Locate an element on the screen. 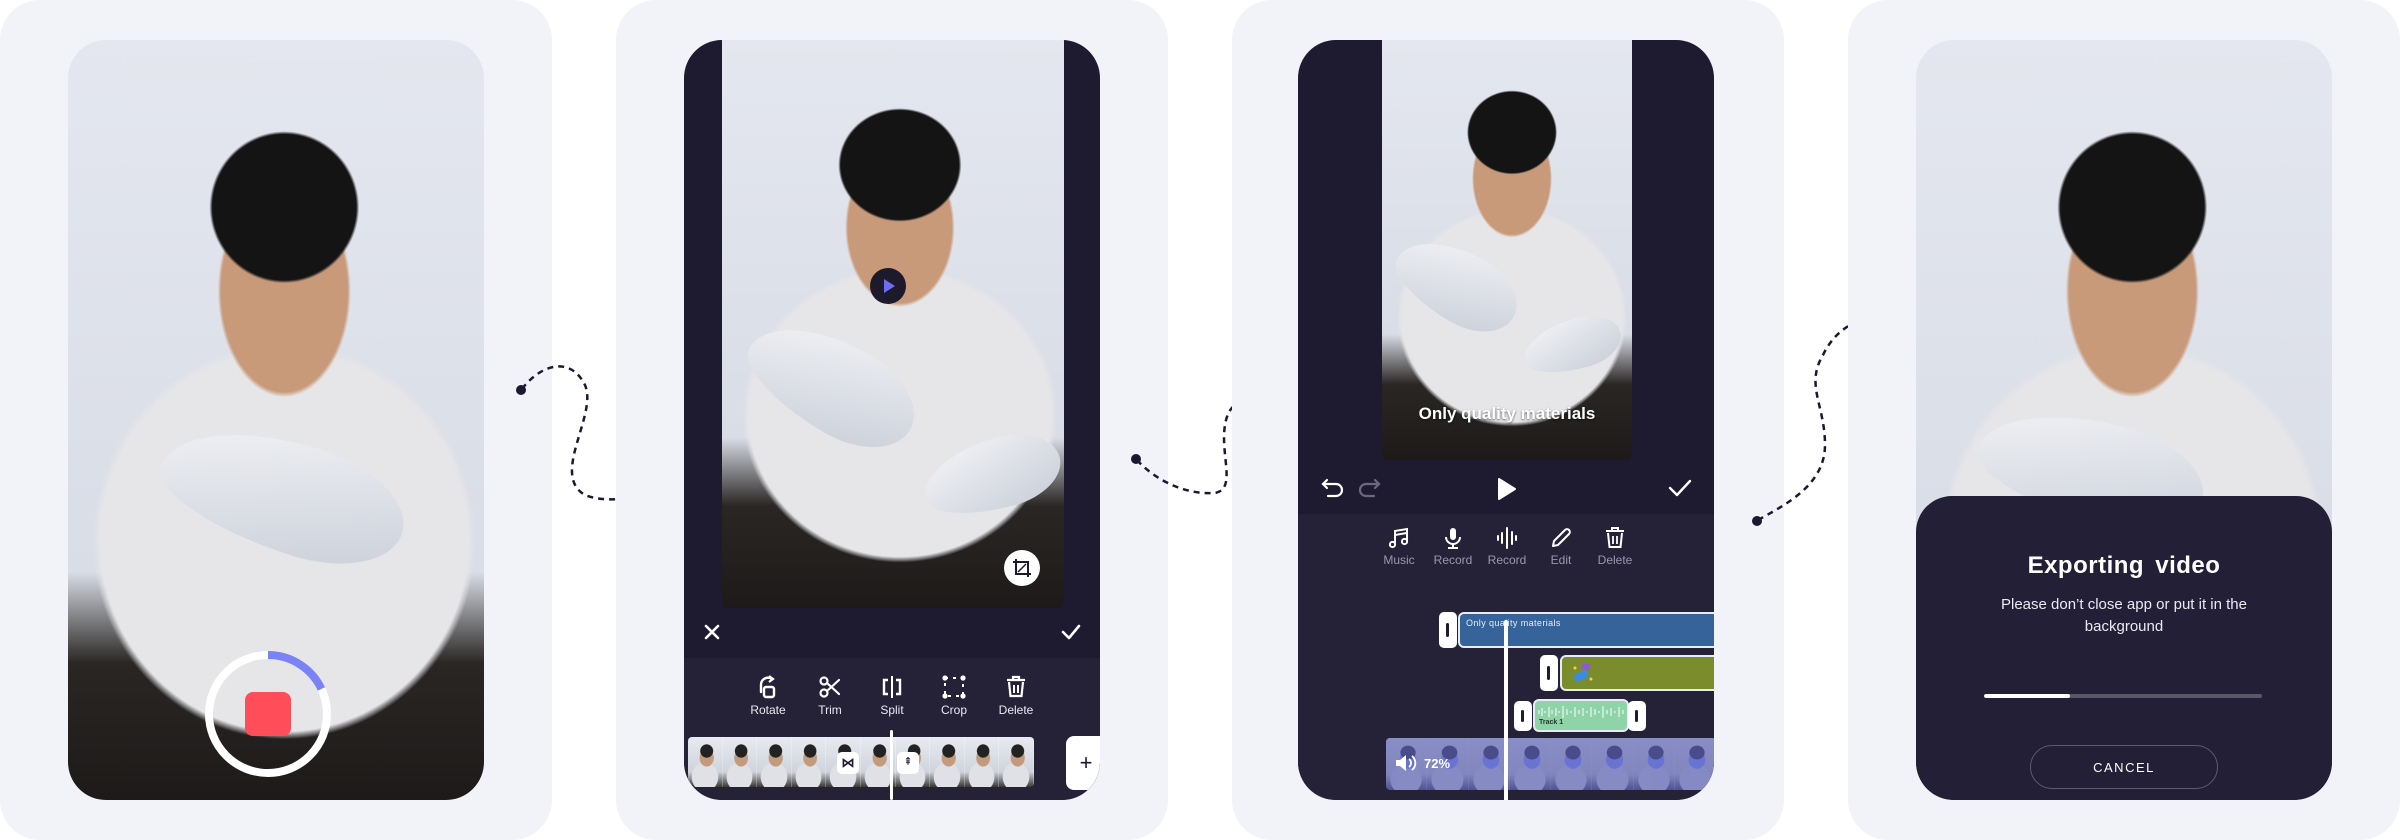  export-progress-fill is located at coordinates (2027, 696).